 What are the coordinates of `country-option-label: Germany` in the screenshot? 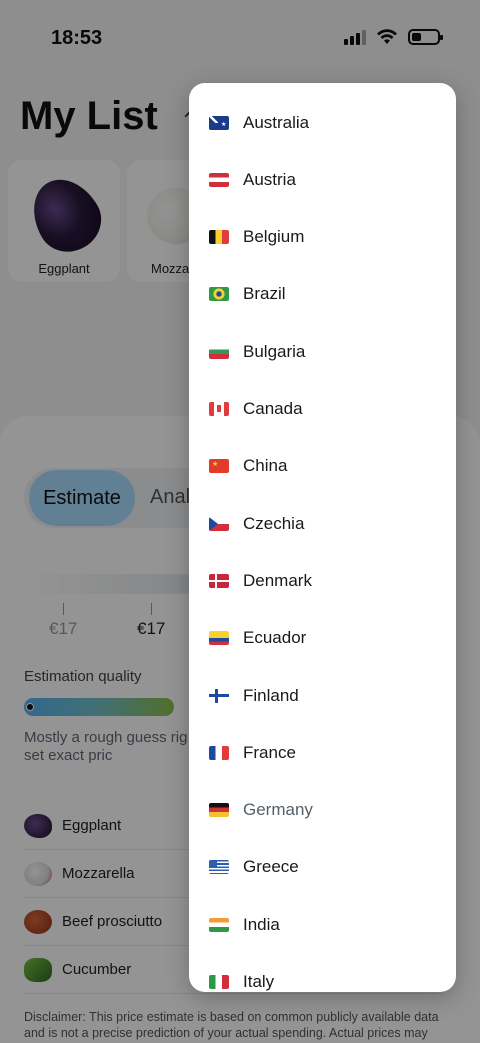 It's located at (278, 810).